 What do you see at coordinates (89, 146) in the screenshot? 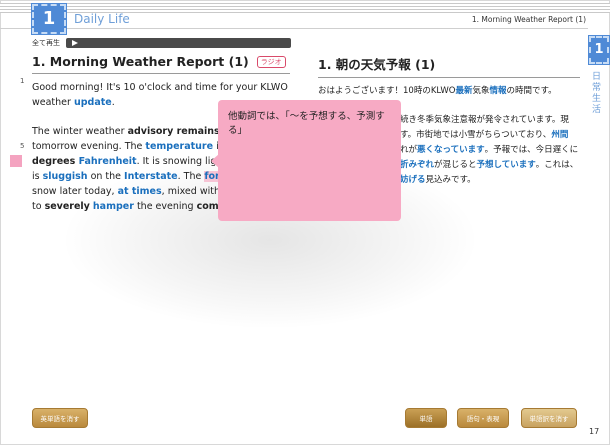
I see `text-span: tomorrow evening. The` at bounding box center [89, 146].